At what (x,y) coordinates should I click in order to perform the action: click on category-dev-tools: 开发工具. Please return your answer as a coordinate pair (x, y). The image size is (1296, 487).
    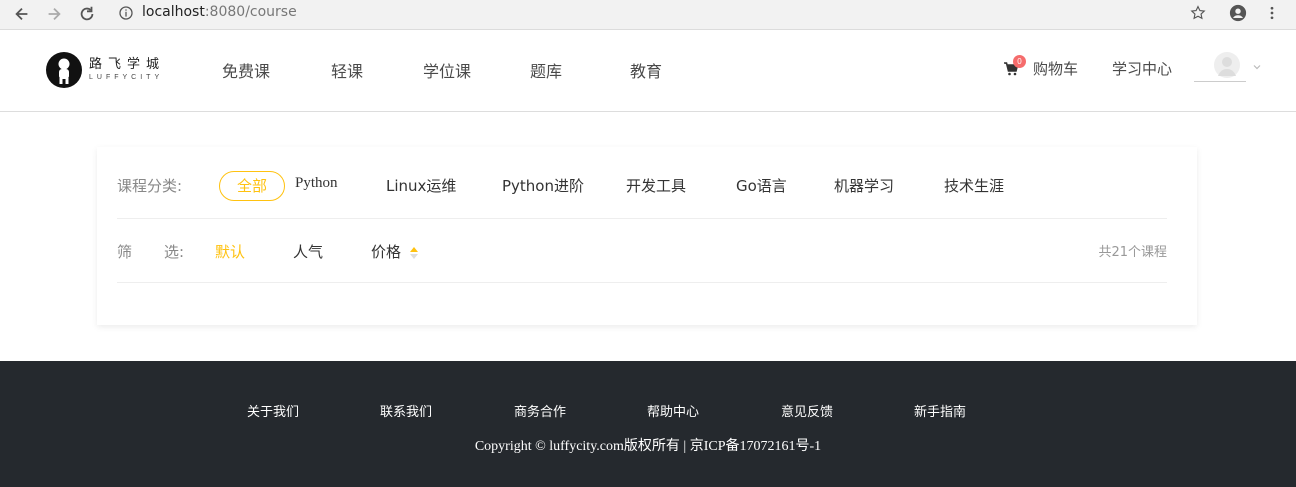
    Looking at the image, I should click on (656, 185).